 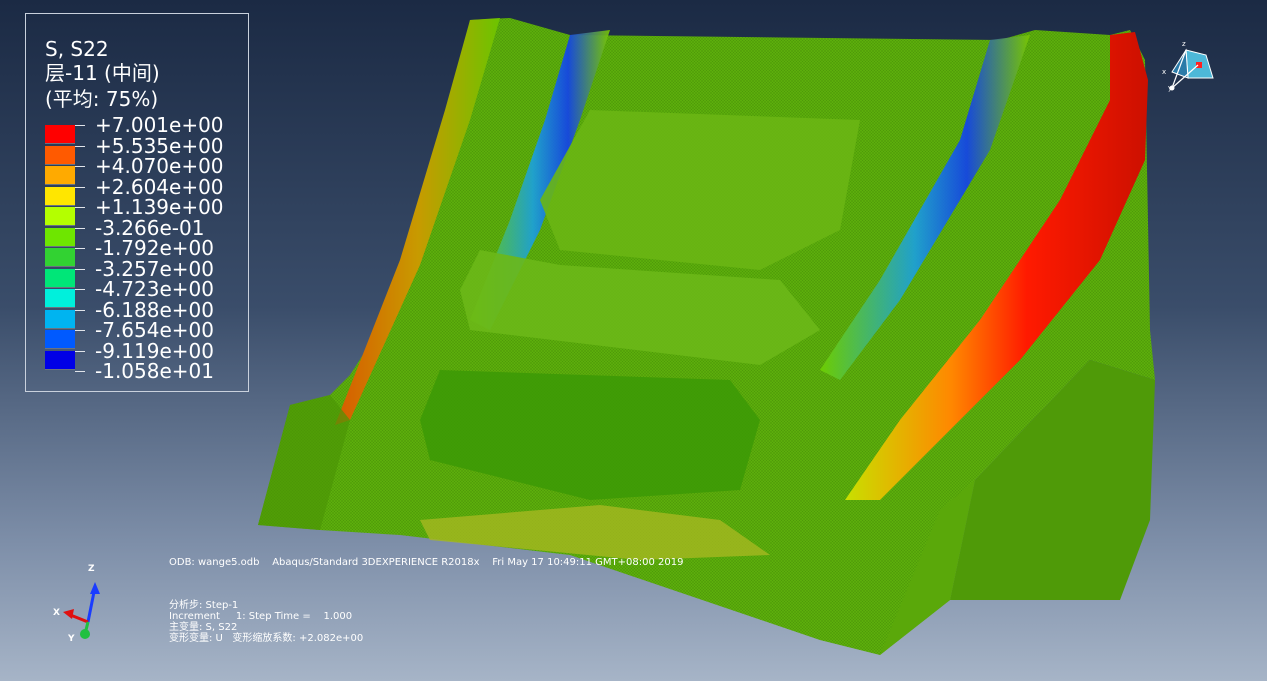 I want to click on view-cube-z: z, so click(x=1184, y=44).